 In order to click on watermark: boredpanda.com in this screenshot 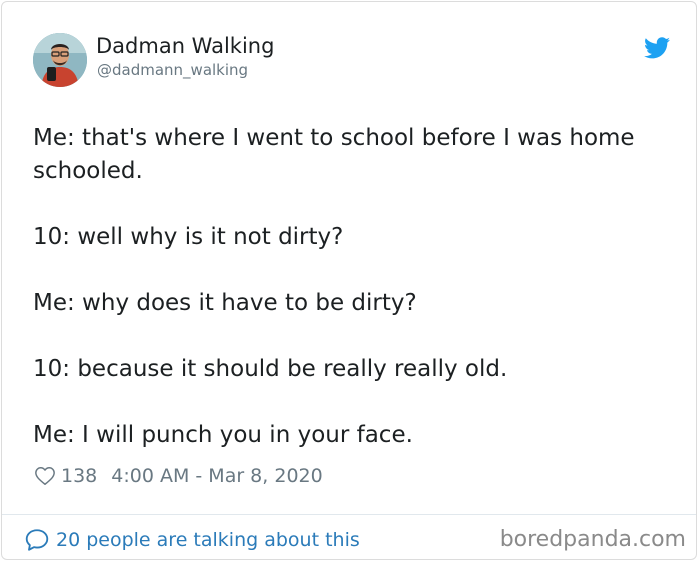, I will do `click(592, 539)`.